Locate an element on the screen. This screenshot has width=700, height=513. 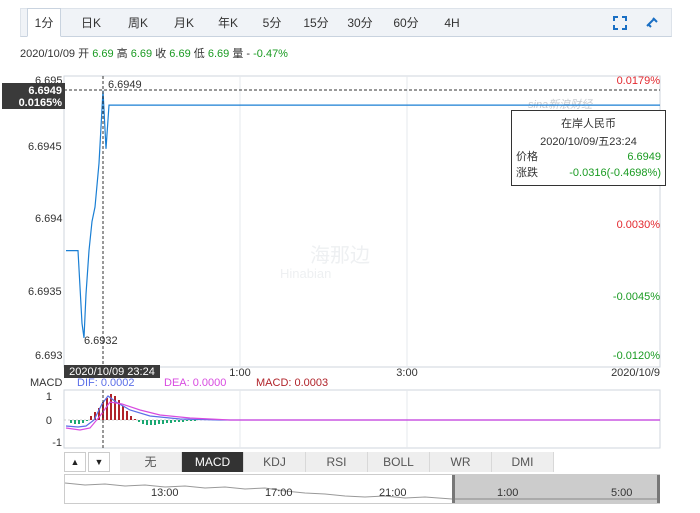
arrow-up-button: ▲ is located at coordinates (75, 462).